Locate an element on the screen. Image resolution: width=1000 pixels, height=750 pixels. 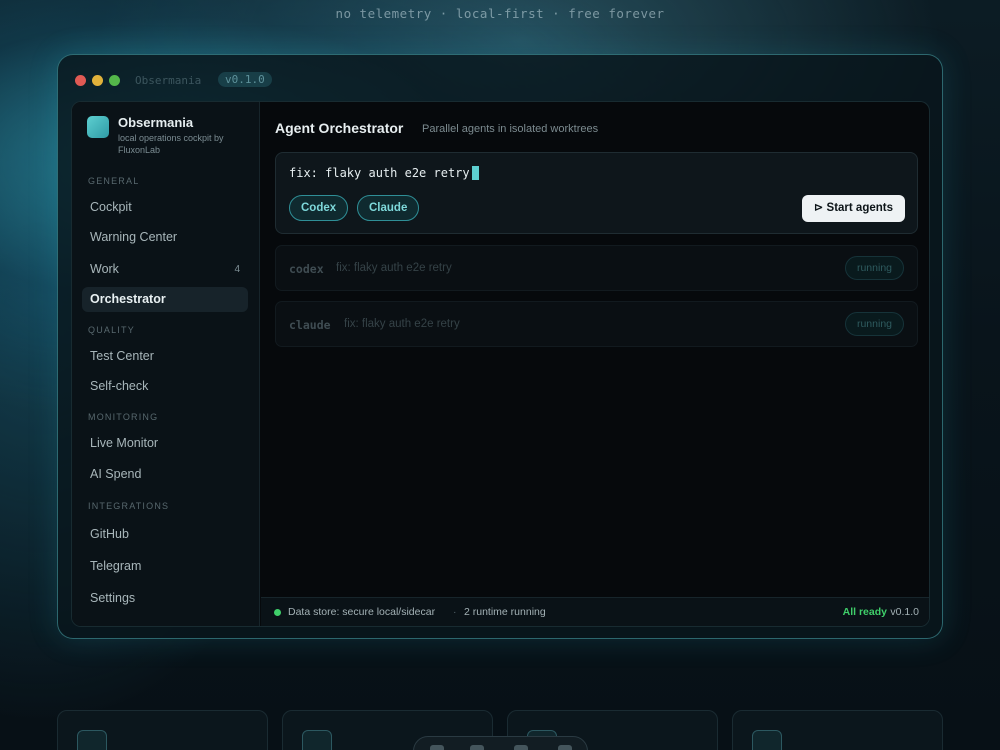
task-prompt-input: fix: flaky auth e2e retry is located at coordinates (384, 173).